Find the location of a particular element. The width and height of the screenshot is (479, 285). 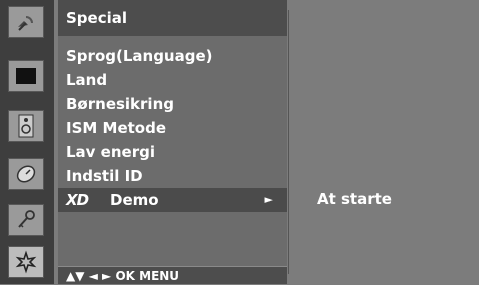

menu-item-ism-method: ISM Metode is located at coordinates (172, 128).